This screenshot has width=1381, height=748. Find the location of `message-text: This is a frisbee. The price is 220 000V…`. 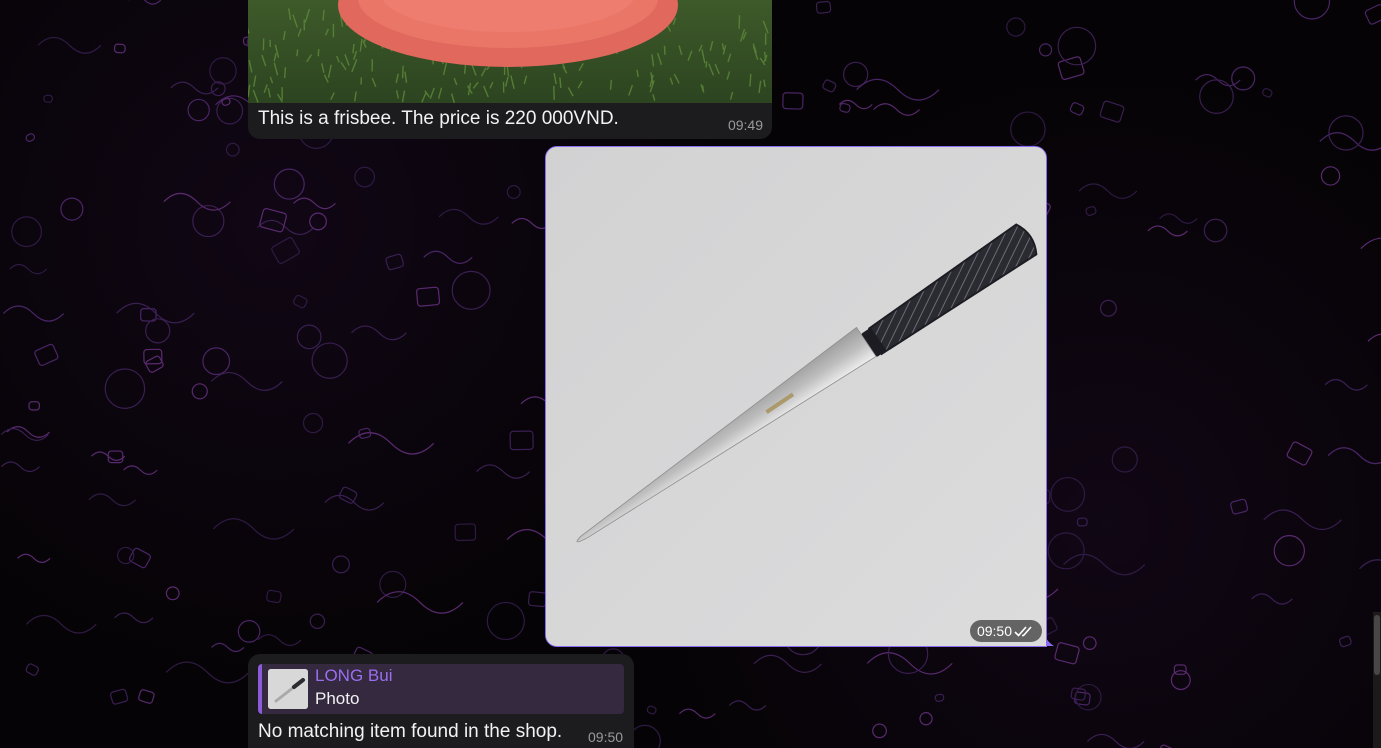

message-text: This is a frisbee. The price is 220 000V… is located at coordinates (438, 118).